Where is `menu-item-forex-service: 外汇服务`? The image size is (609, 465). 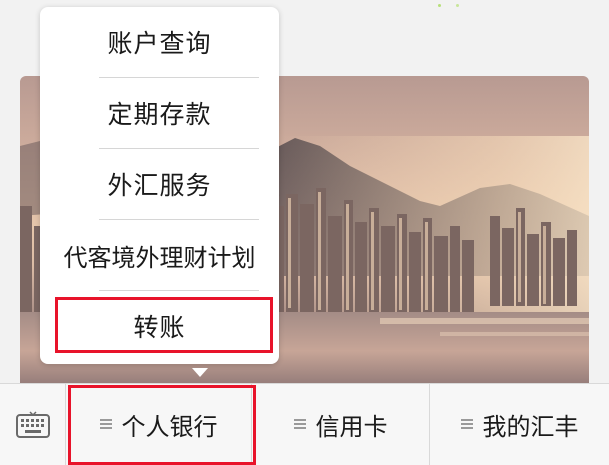 menu-item-forex-service: 外汇服务 is located at coordinates (159, 184).